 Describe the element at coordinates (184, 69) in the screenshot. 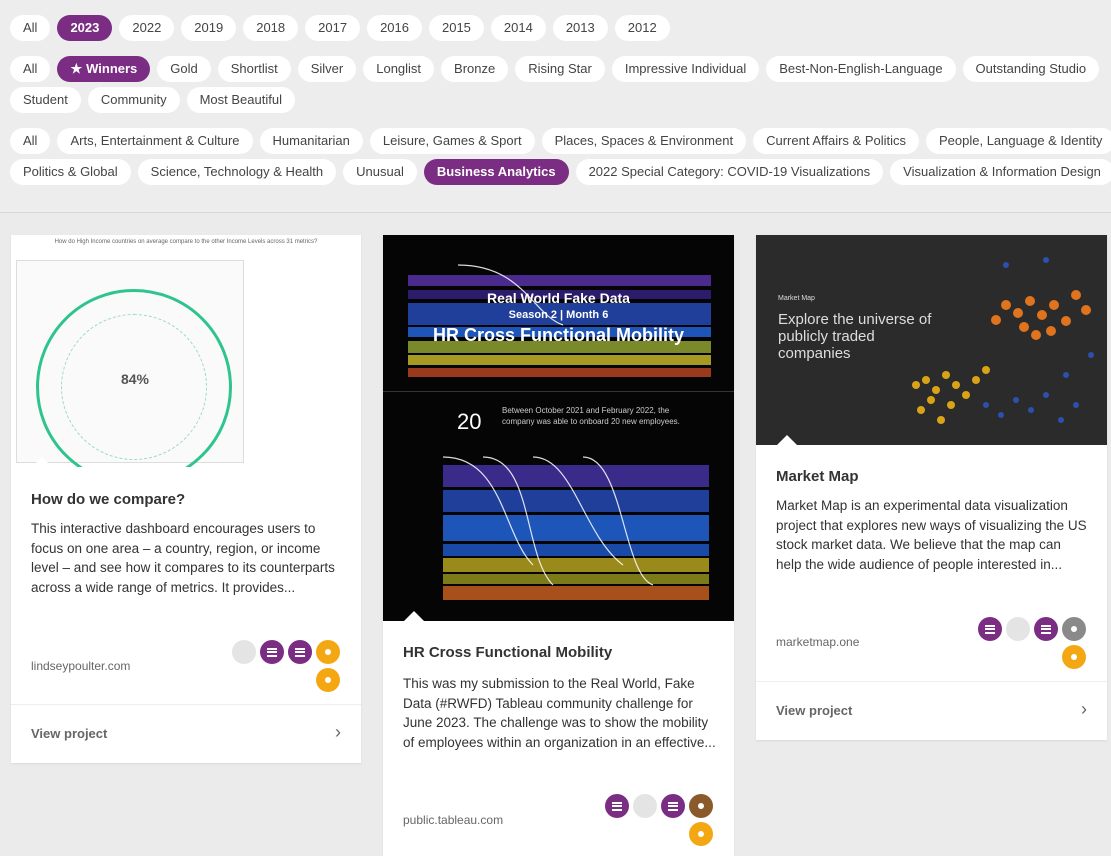

I see `award-filter-gold: Gold` at that location.